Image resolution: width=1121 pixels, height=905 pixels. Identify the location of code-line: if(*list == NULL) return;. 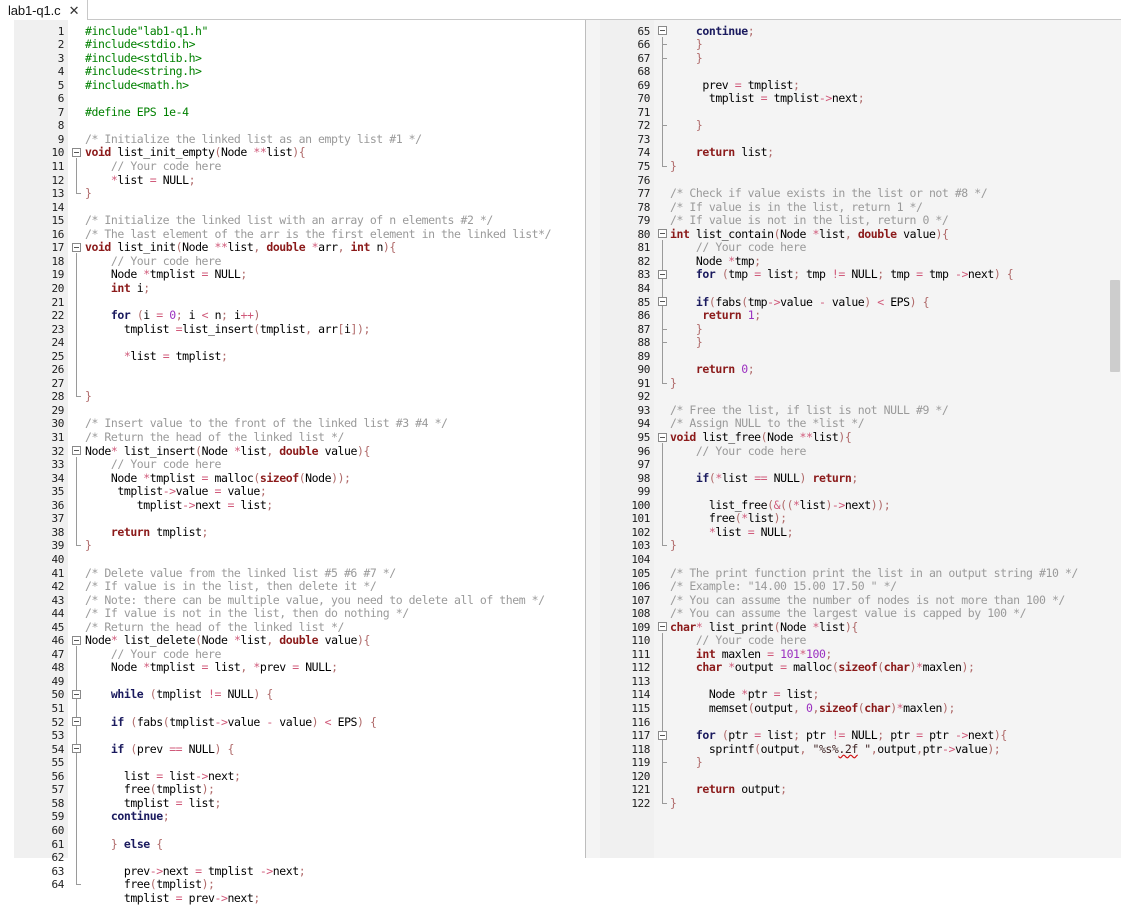
(764, 478).